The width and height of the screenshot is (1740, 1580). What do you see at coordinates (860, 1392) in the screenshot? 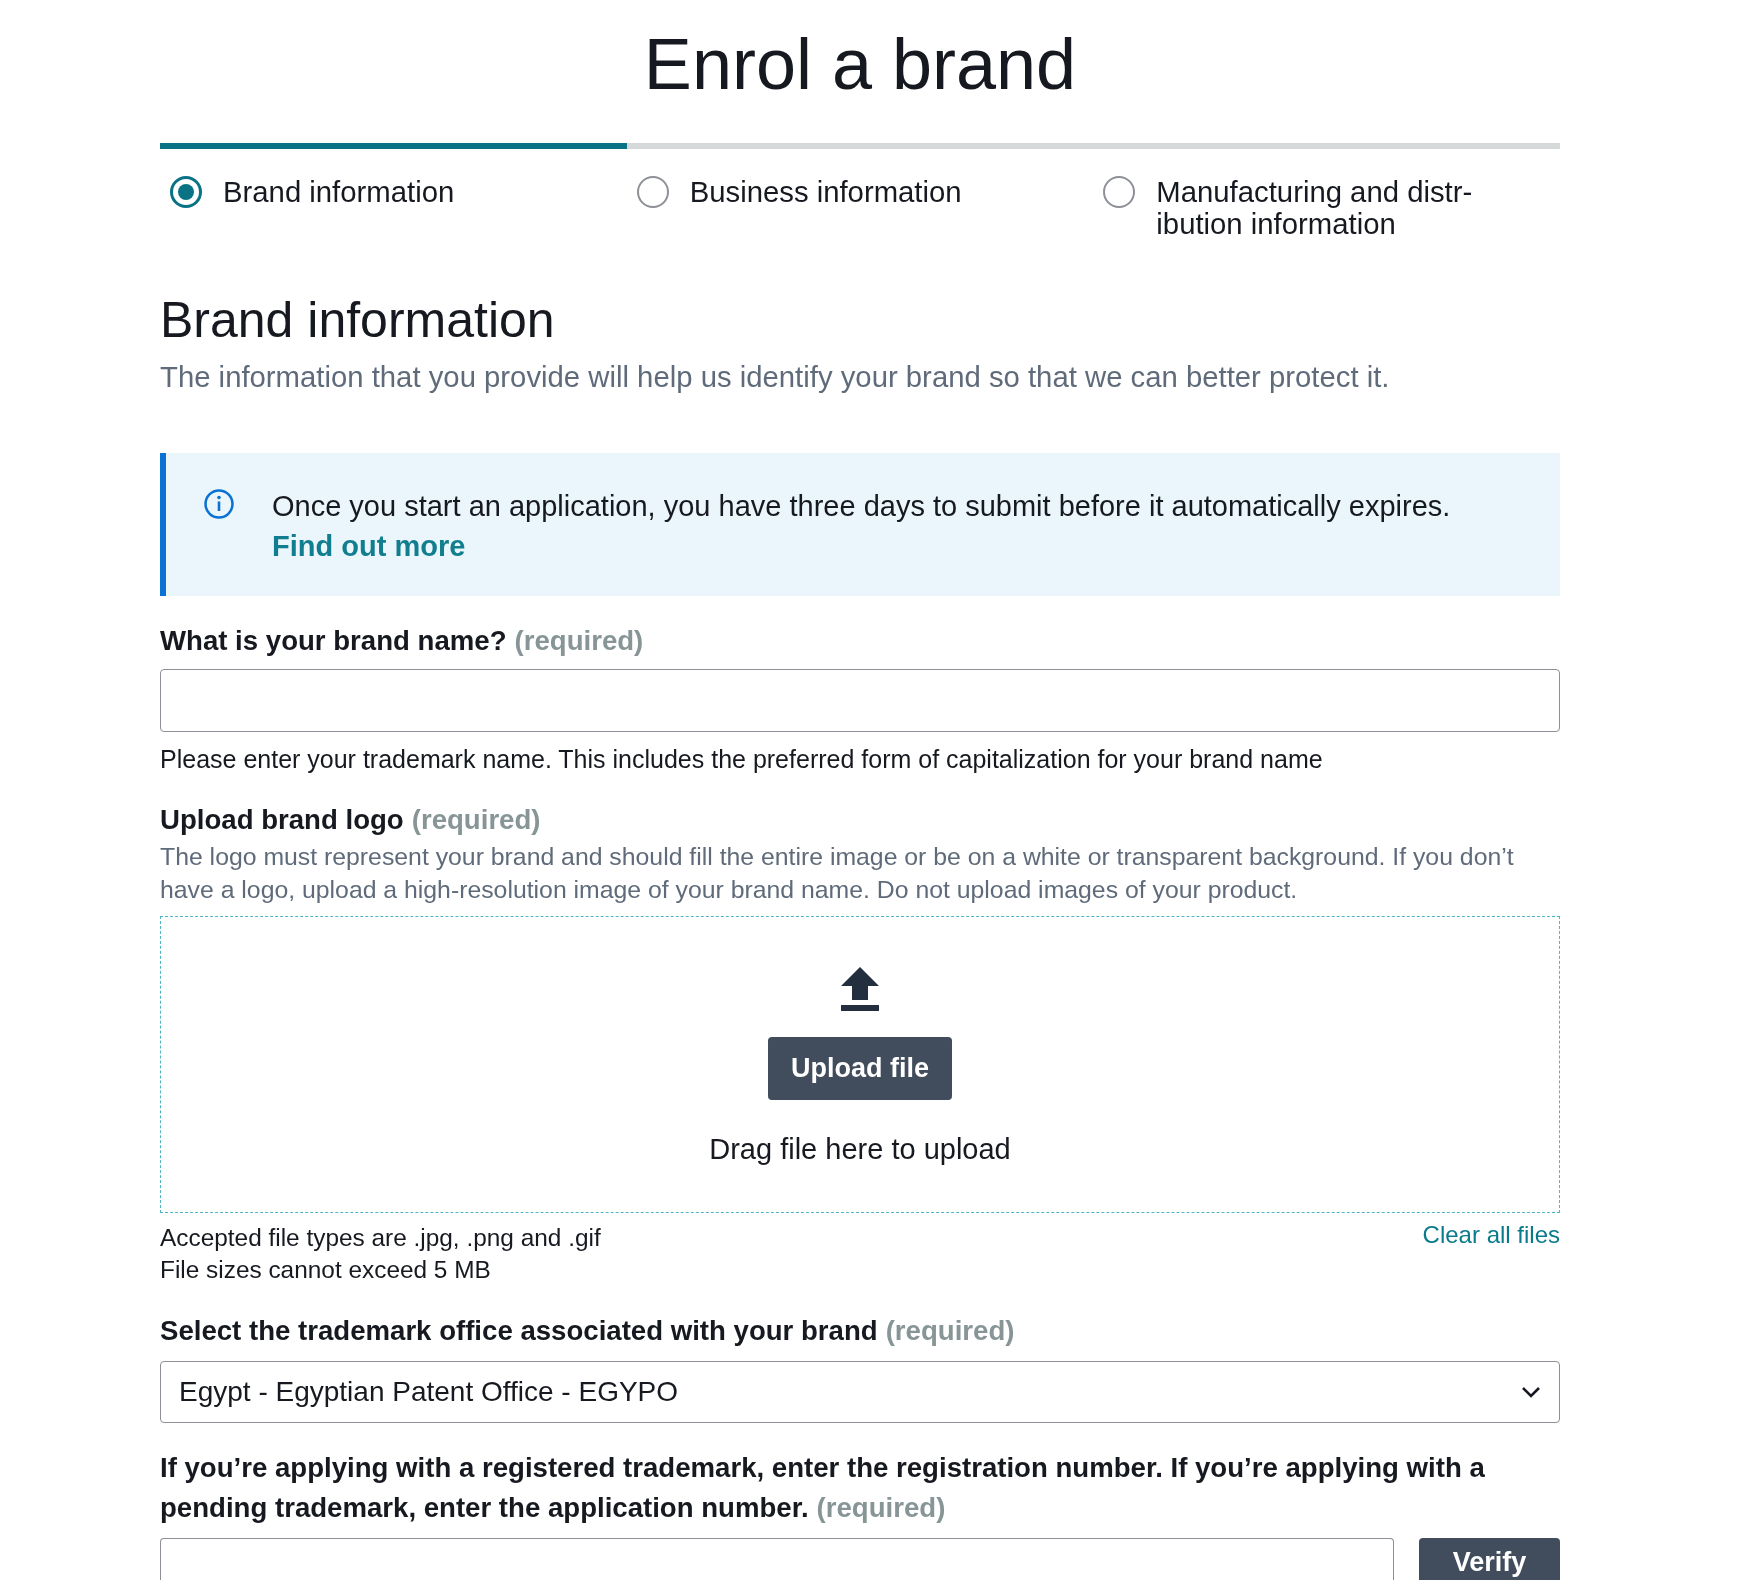
I see `select-dropdown: Egypt - Egyptian Patent Office - EGYPO` at bounding box center [860, 1392].